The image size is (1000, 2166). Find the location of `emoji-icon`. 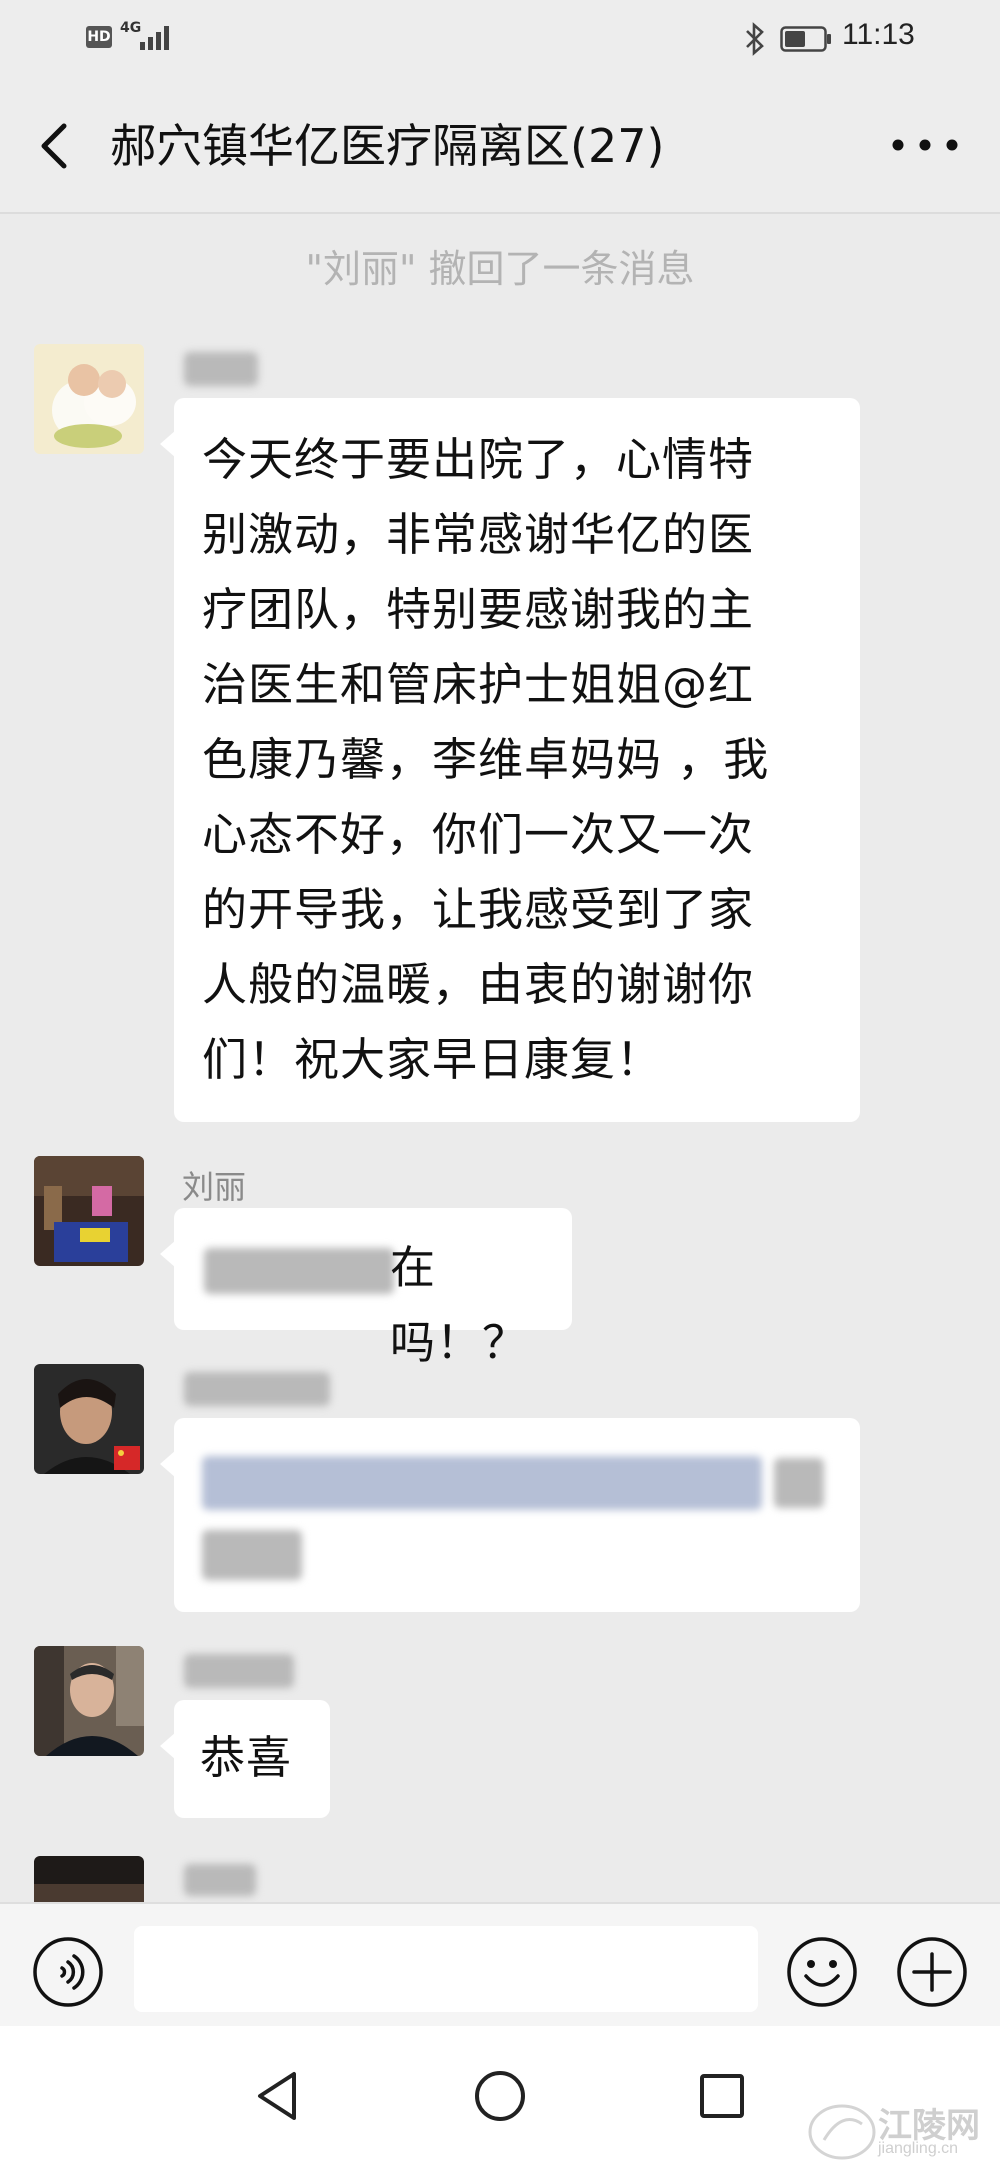

emoji-icon is located at coordinates (822, 1972).